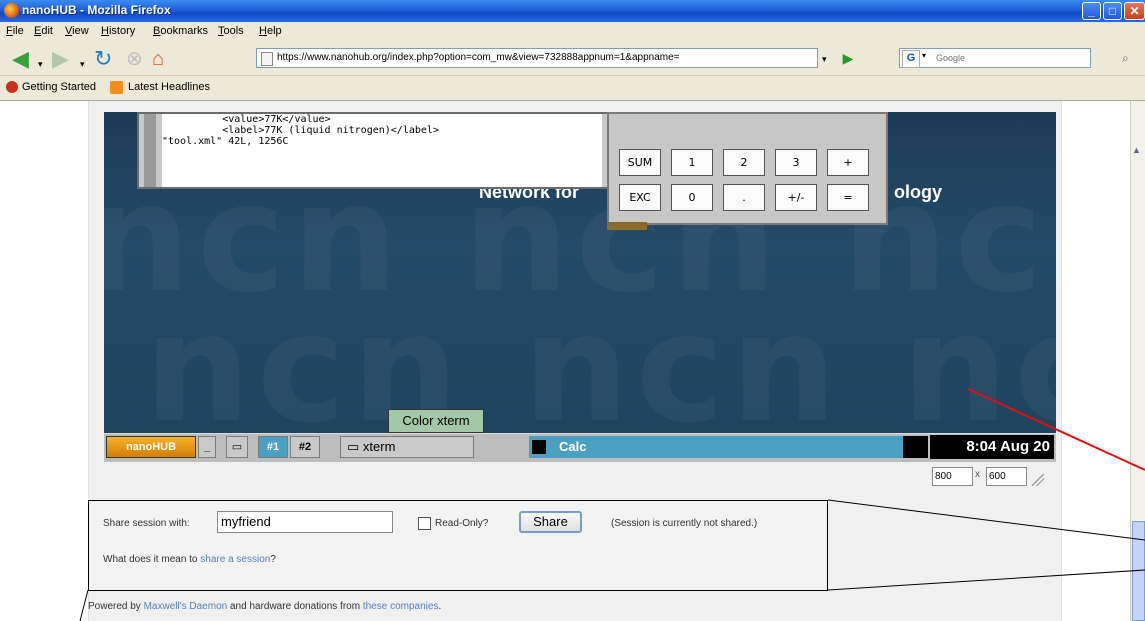  Describe the element at coordinates (273, 447) in the screenshot. I see `desktop-1-button: #1` at that location.